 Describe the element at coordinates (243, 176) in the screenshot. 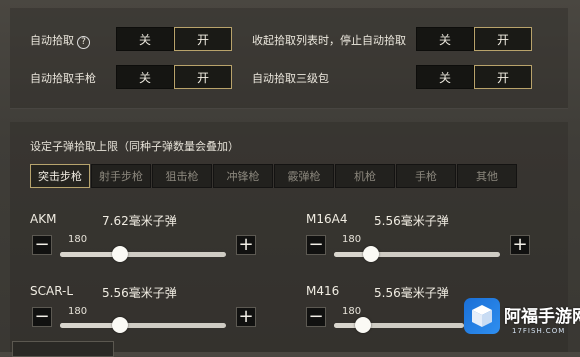

I see `tab-smg: 冲锋枪` at that location.